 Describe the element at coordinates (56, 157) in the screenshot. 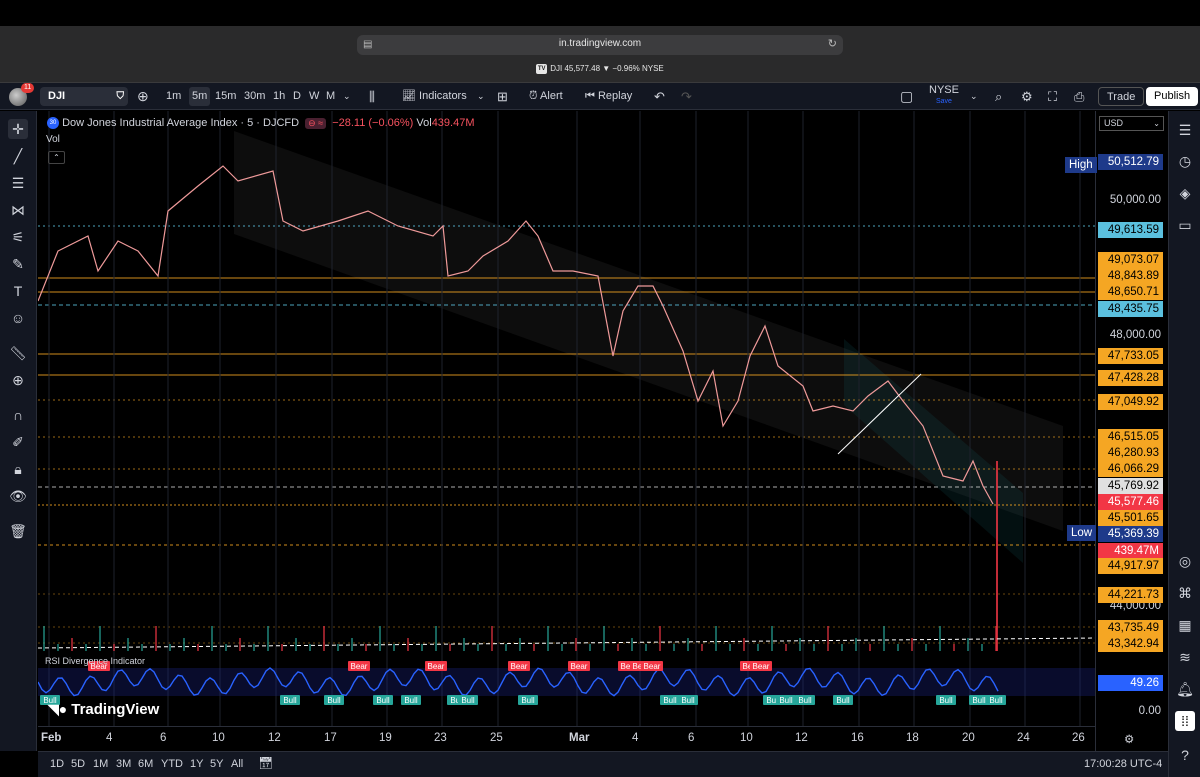

I see `collapse-legend-icon: ⌃` at that location.